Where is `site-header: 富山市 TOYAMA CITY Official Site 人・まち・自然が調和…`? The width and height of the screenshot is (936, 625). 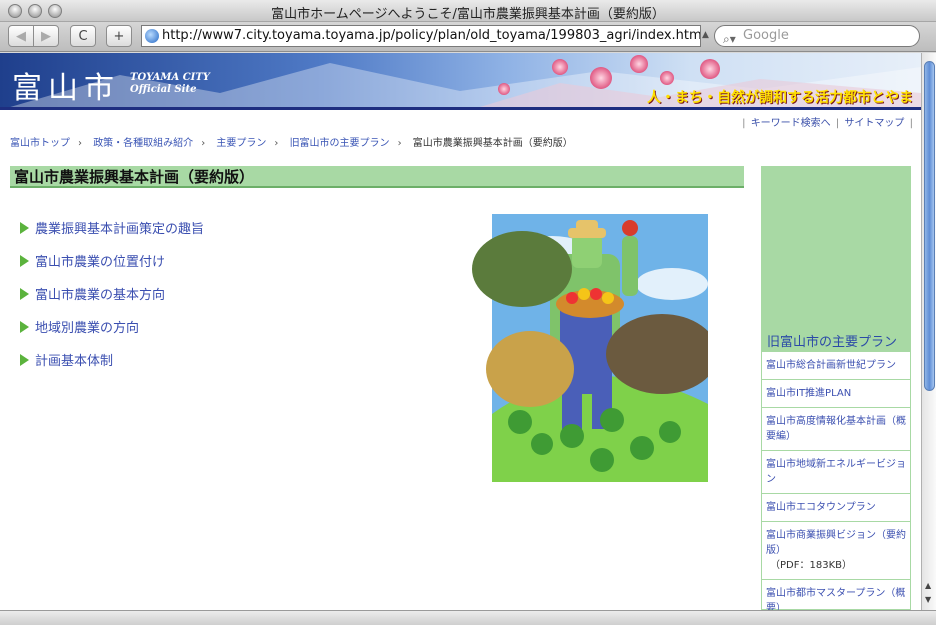
site-header: 富山市 TOYAMA CITY Official Site 人・まち・自然が調和… is located at coordinates (460, 81).